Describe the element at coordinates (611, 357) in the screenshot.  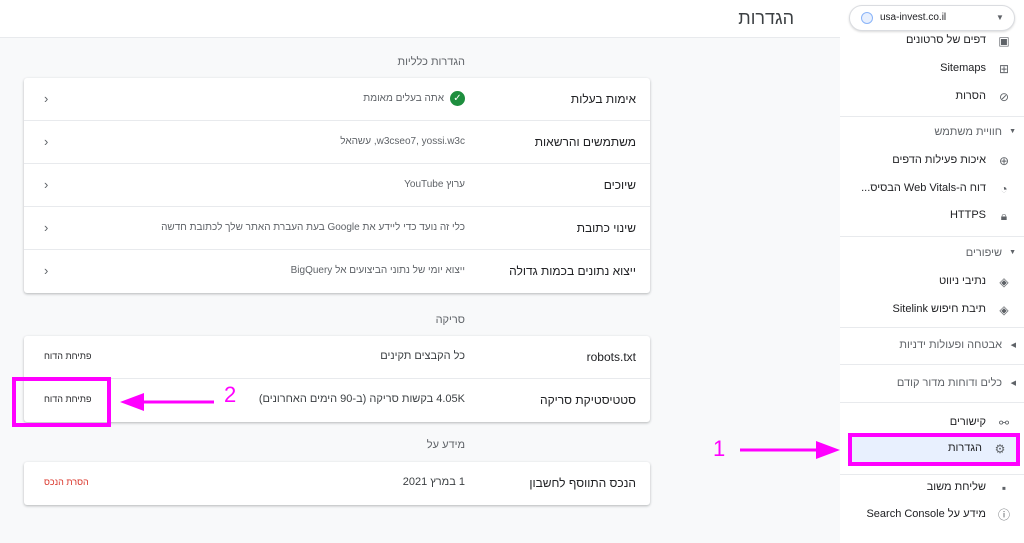
I see `row-label: robots.txt` at that location.